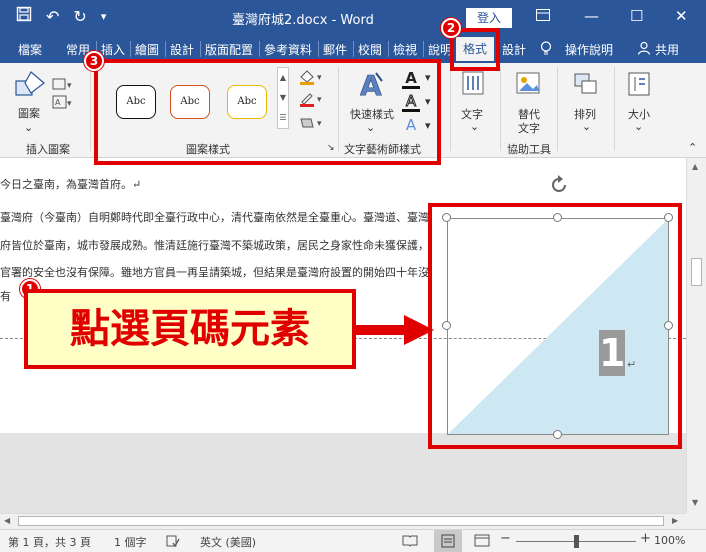 This screenshot has height=552, width=706. I want to click on language-status: 英文 (美國), so click(228, 542).